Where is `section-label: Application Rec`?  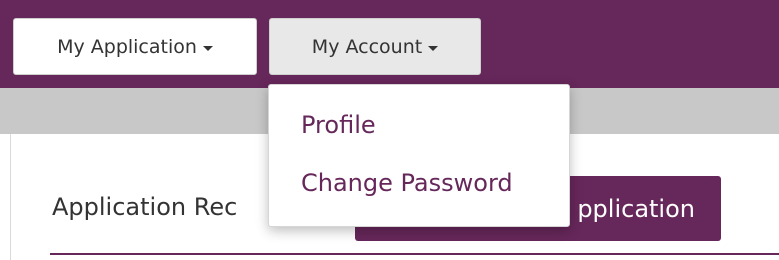 section-label: Application Rec is located at coordinates (145, 207).